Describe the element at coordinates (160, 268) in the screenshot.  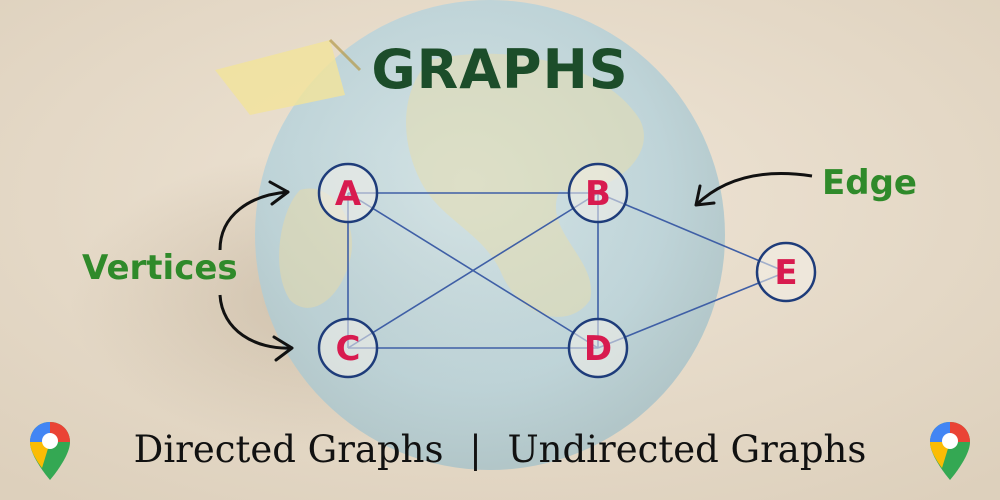
I see `vertices-label: Vertices` at that location.